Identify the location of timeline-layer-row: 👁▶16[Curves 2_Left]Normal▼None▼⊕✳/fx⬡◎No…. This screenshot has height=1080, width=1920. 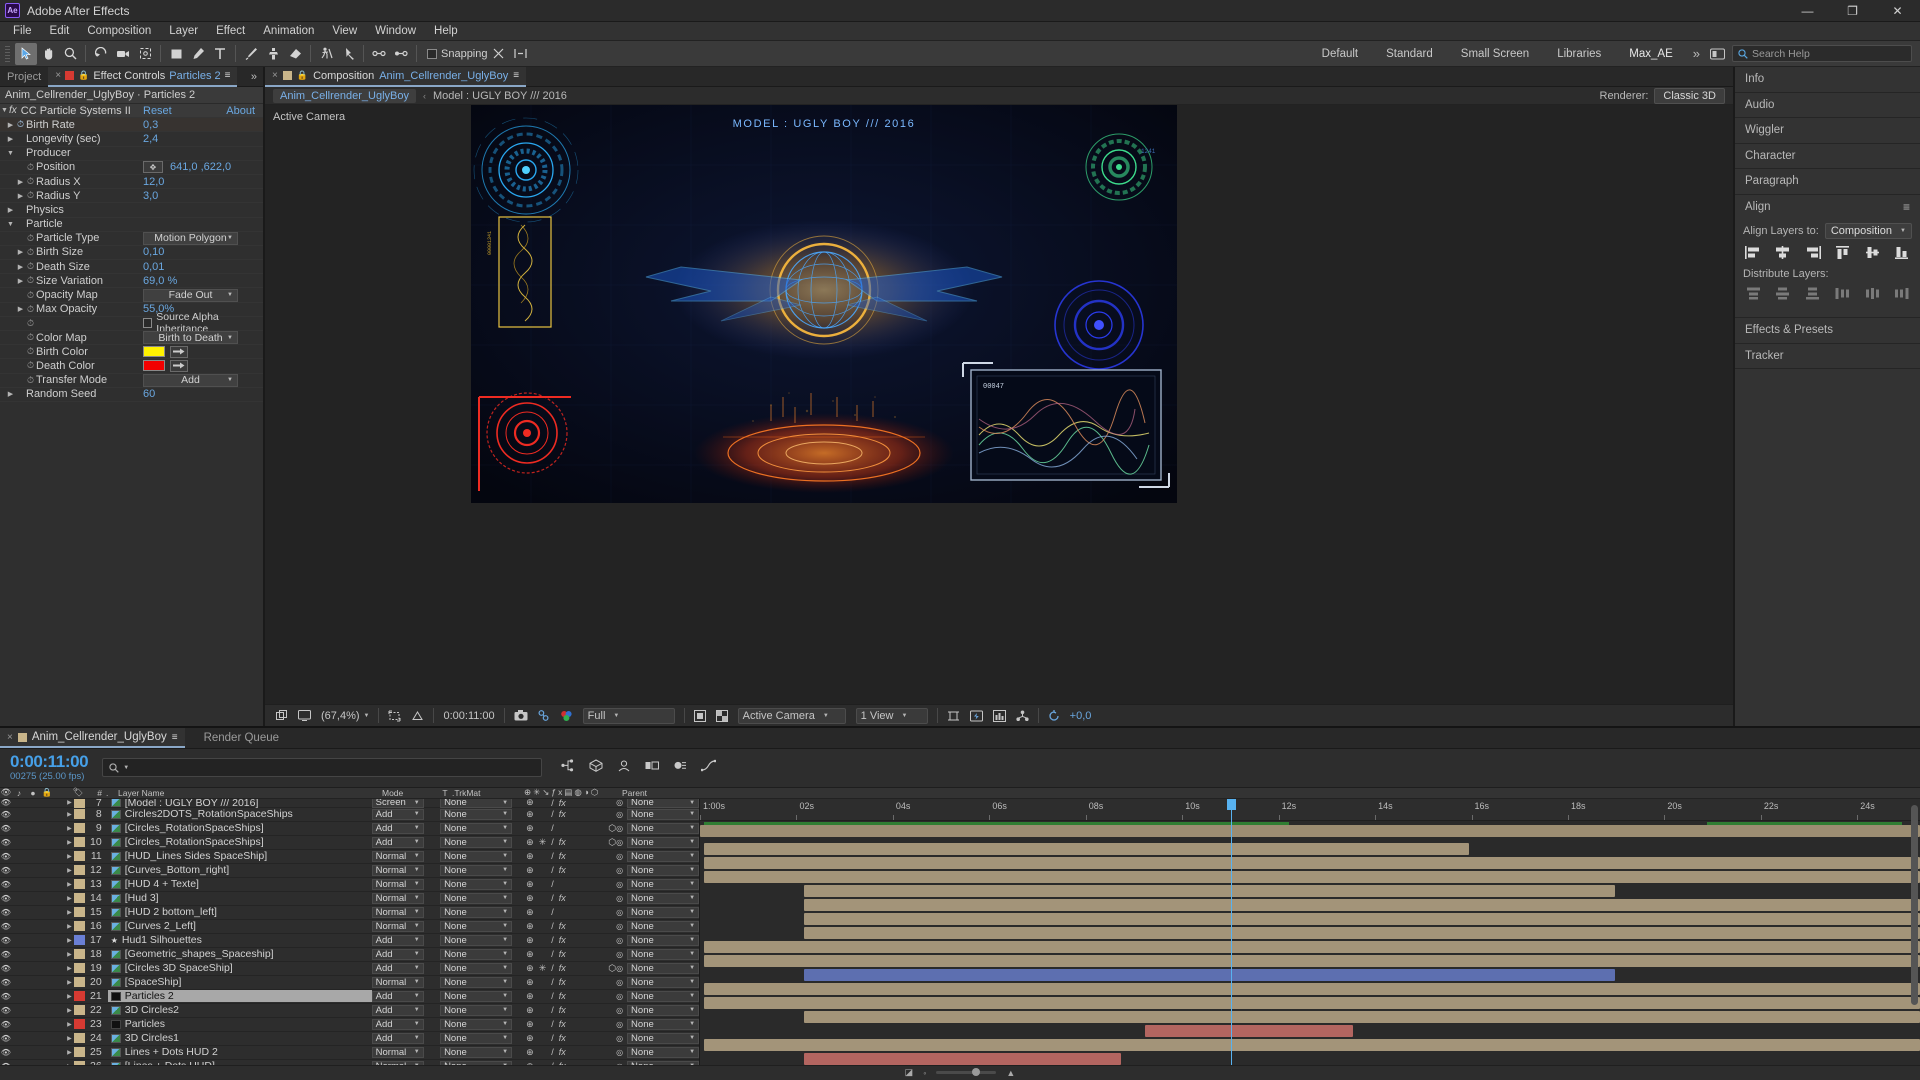
(349, 926).